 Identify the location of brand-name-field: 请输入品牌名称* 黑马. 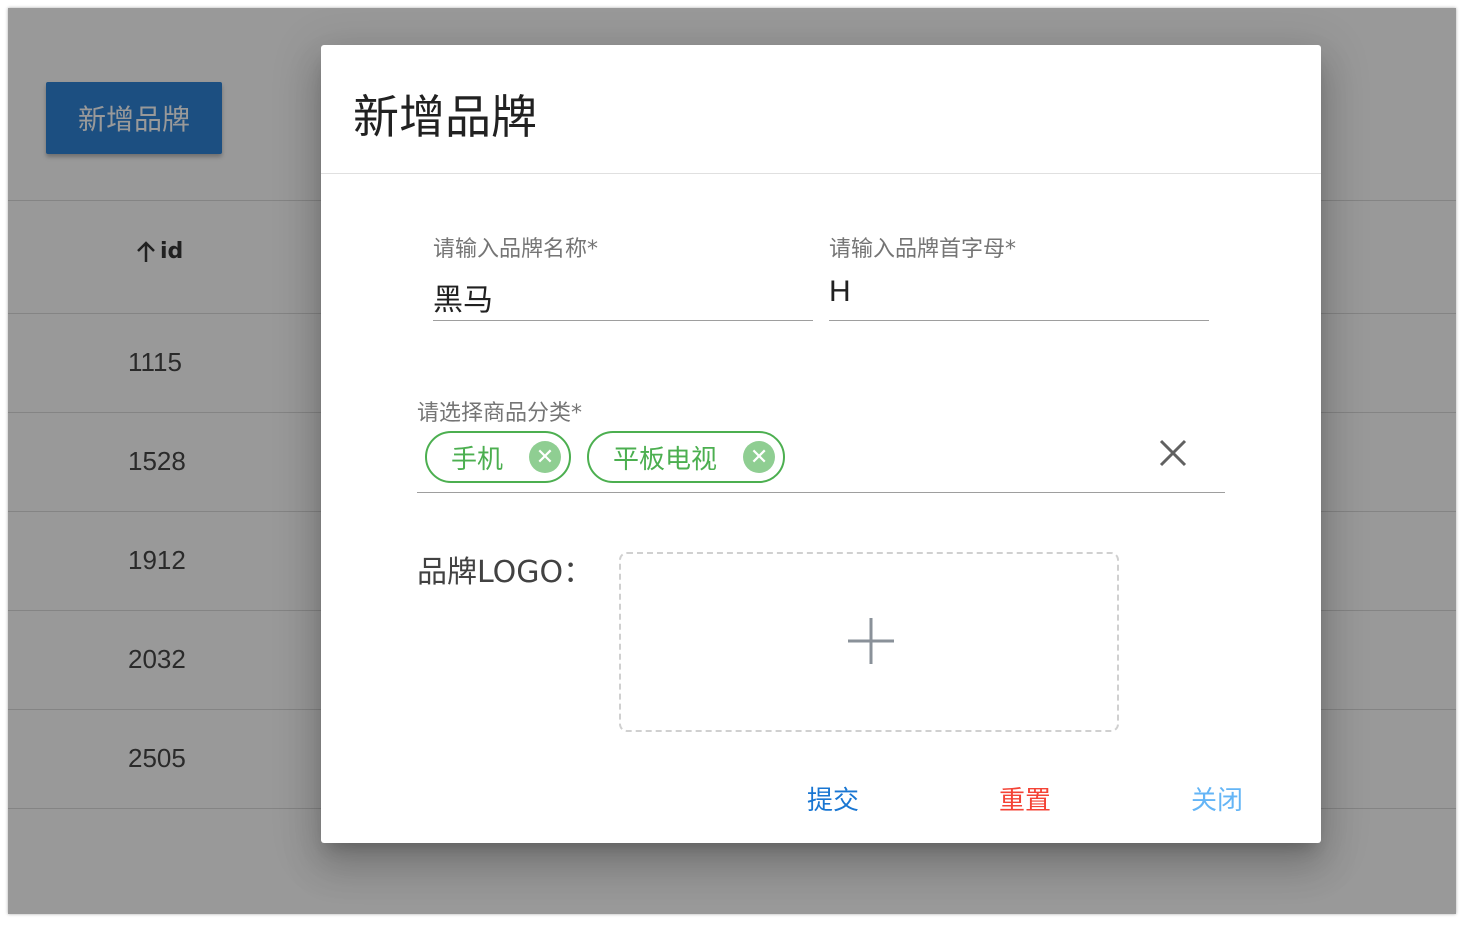
(623, 276).